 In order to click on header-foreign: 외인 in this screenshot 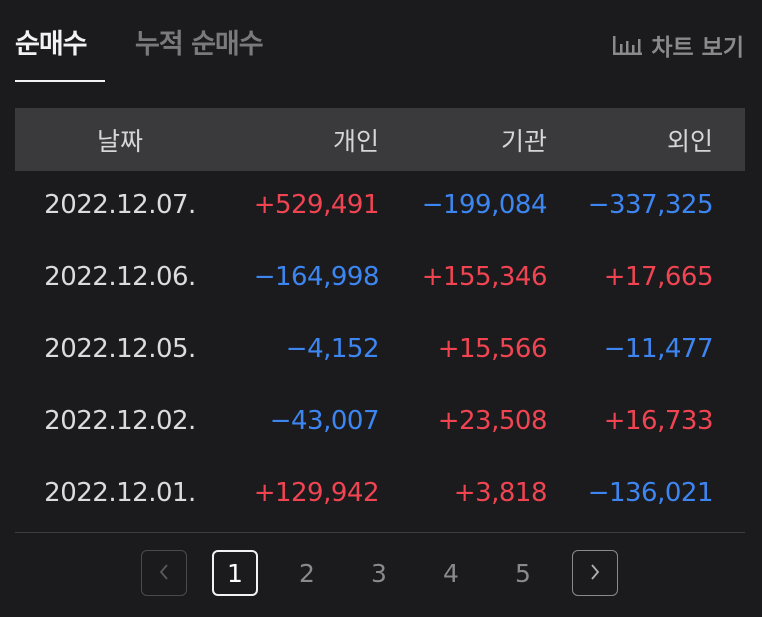, I will do `click(689, 141)`.